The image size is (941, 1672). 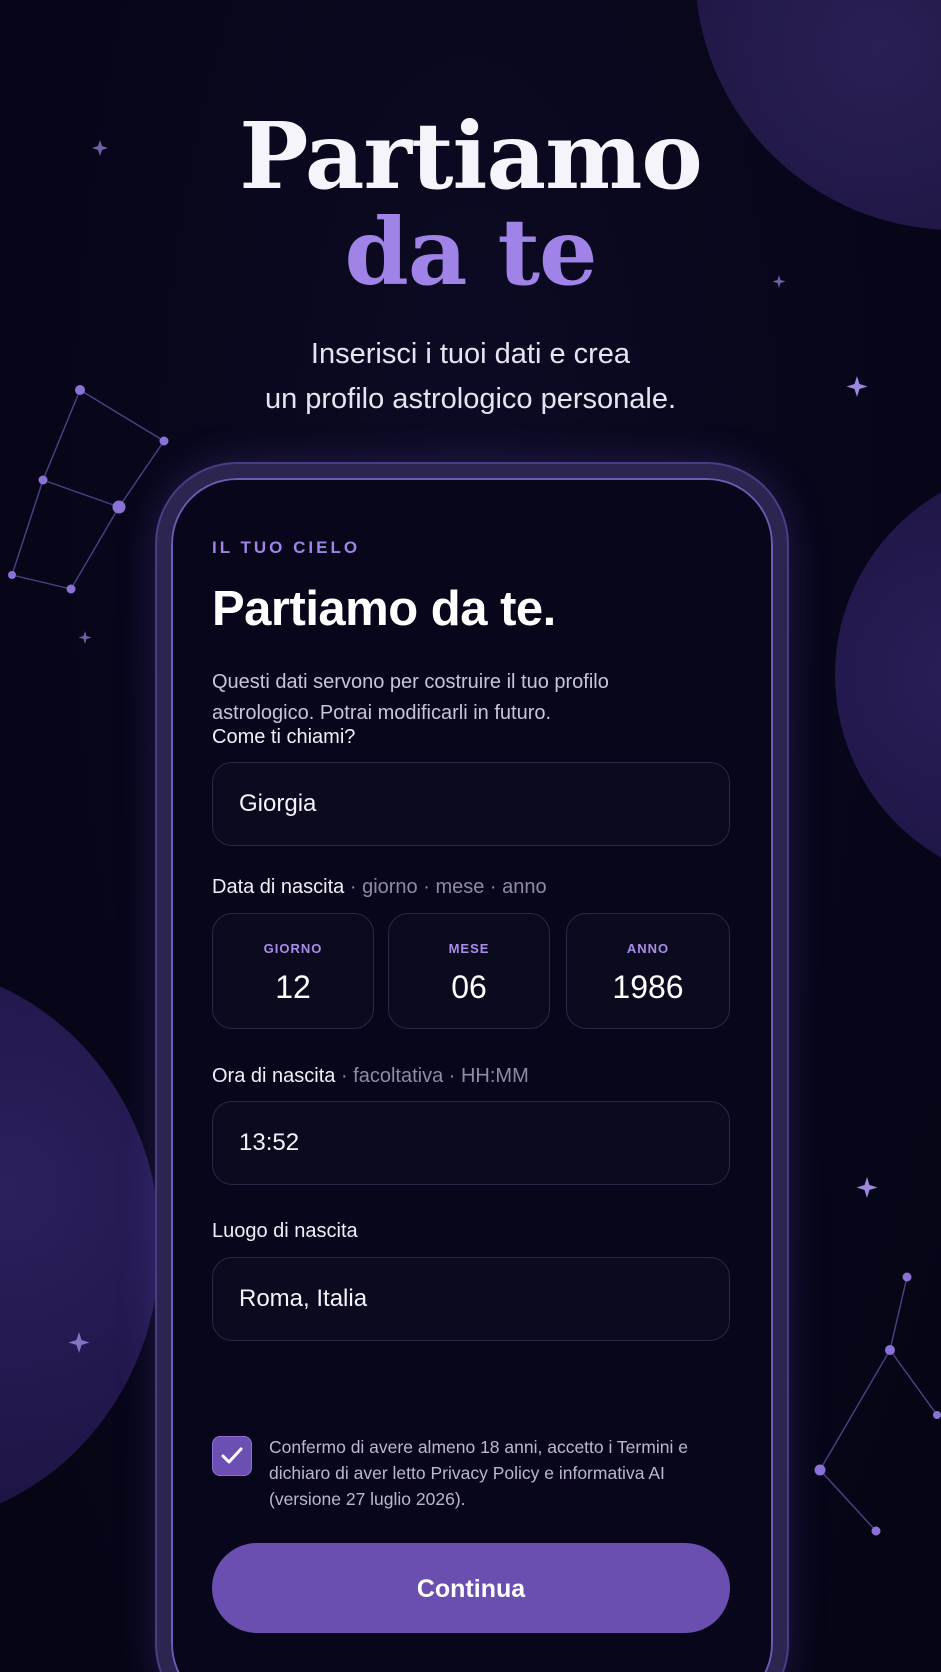 I want to click on hero-title: Partiamo da te, so click(x=470, y=204).